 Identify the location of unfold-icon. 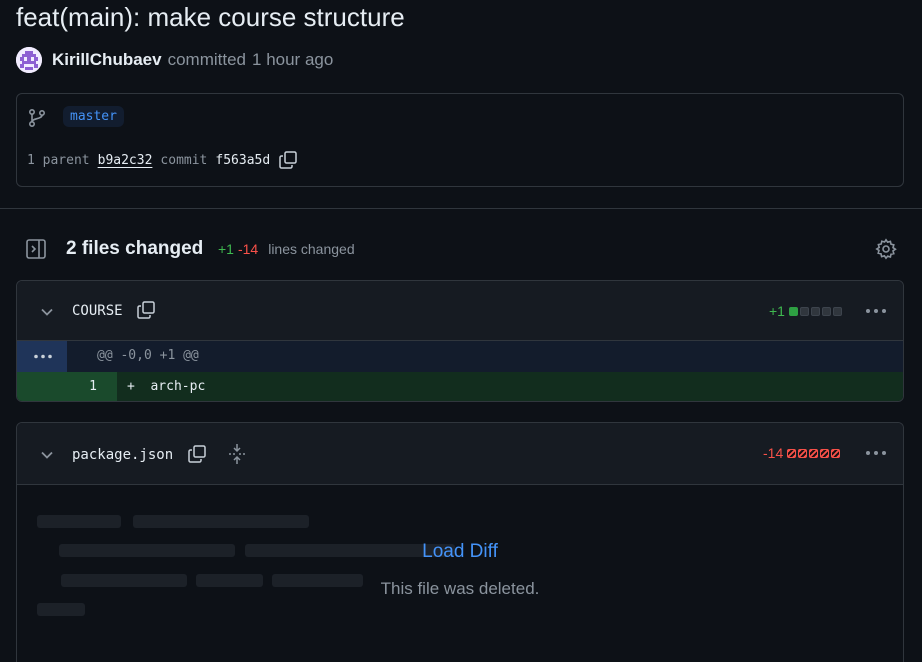
(237, 454).